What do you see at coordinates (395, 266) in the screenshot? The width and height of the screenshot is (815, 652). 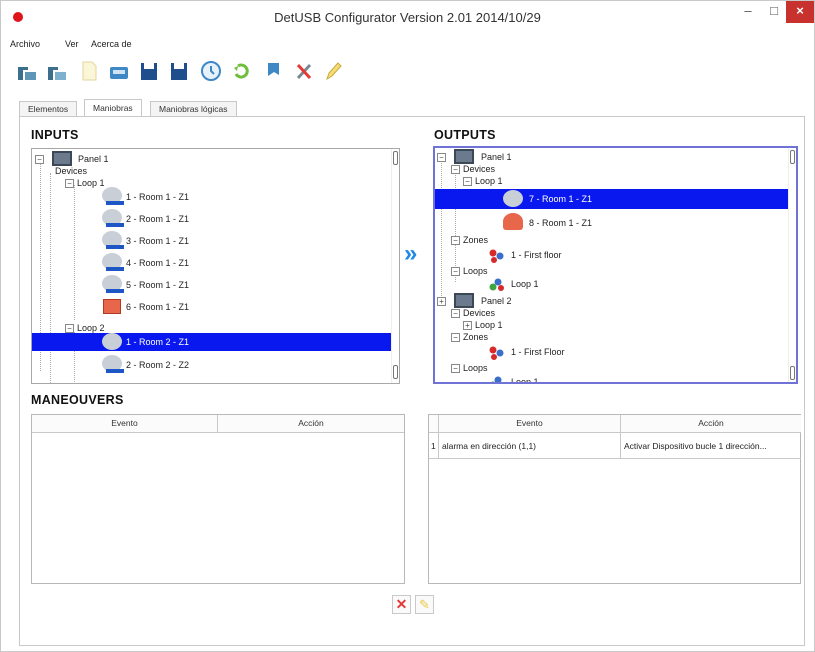 I see `inputs-scrollbar` at bounding box center [395, 266].